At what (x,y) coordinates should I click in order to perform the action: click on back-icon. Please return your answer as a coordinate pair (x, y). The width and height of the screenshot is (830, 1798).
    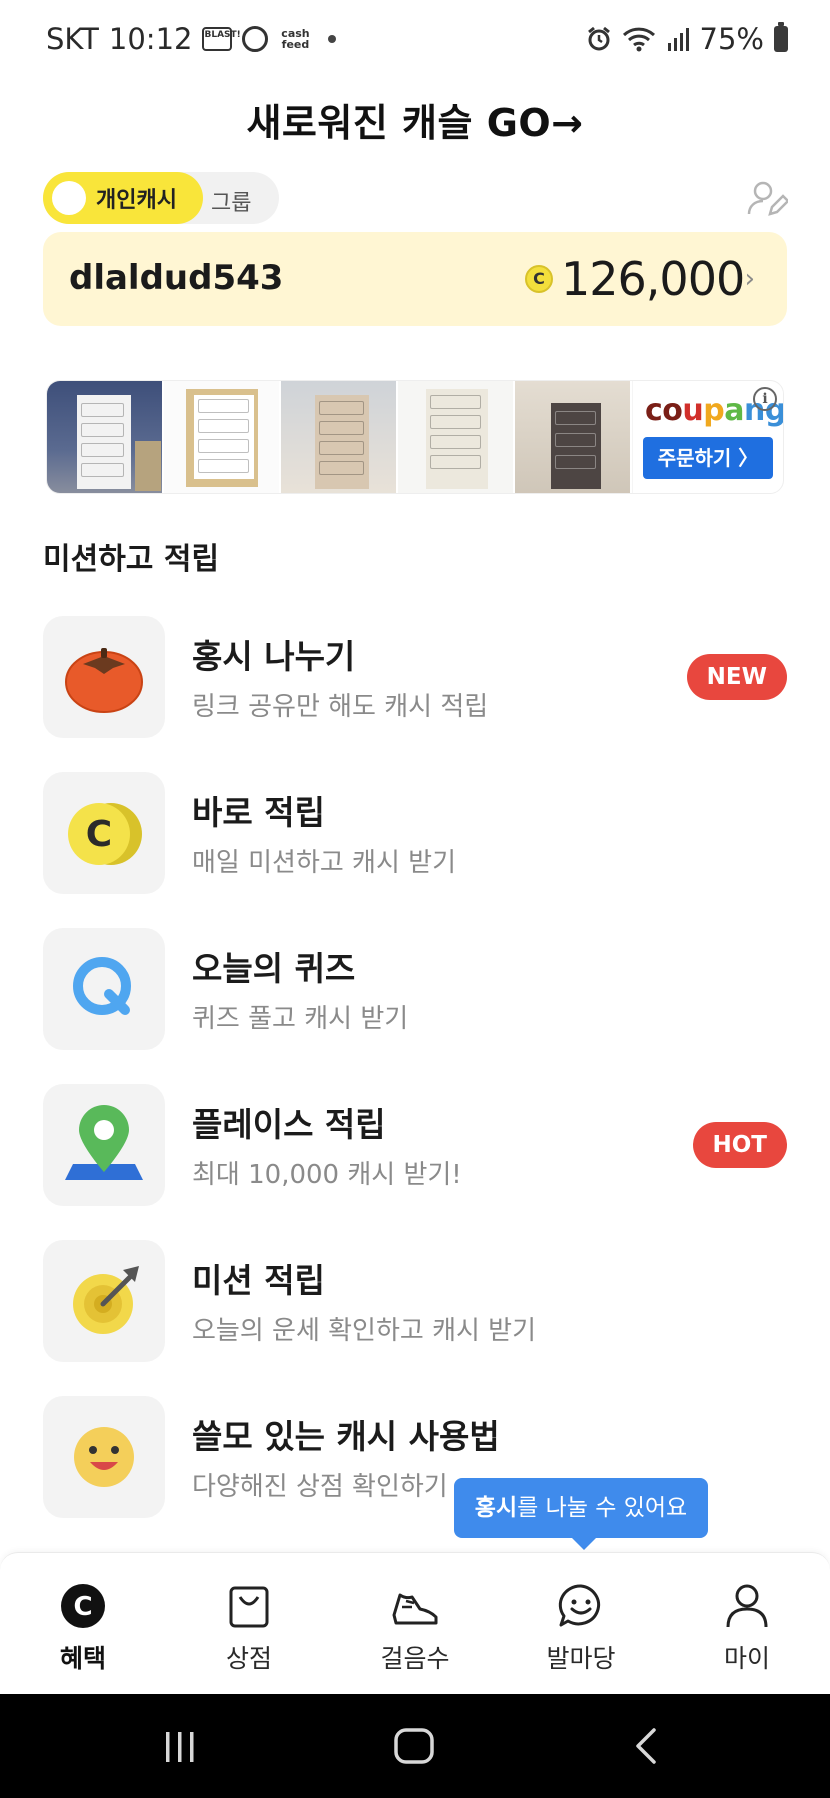
    Looking at the image, I should click on (646, 1746).